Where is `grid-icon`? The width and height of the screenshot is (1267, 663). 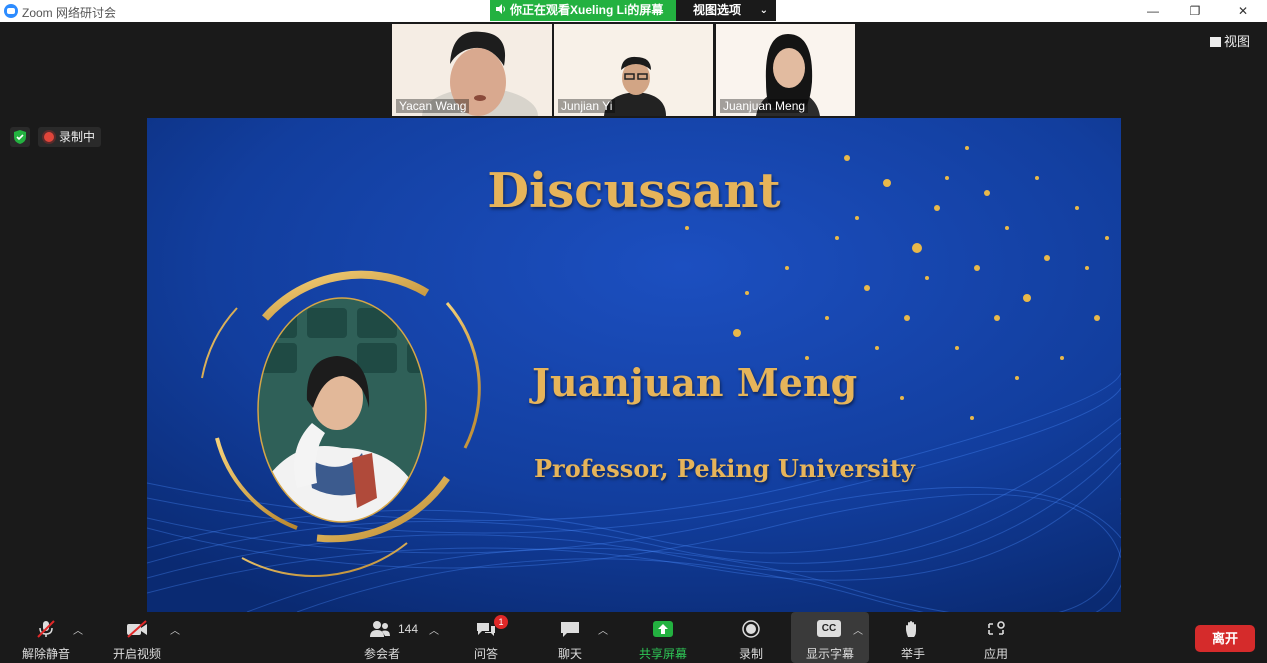 grid-icon is located at coordinates (1215, 42).